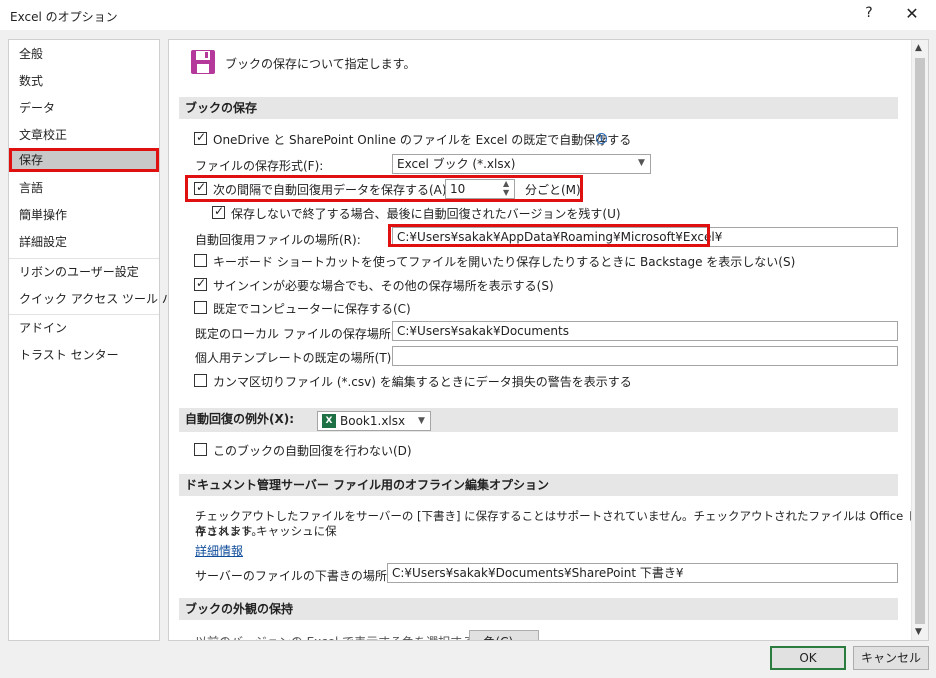  I want to click on drafts-location-label: サーバーのファイルの下書きの場所(V):, so click(302, 576).